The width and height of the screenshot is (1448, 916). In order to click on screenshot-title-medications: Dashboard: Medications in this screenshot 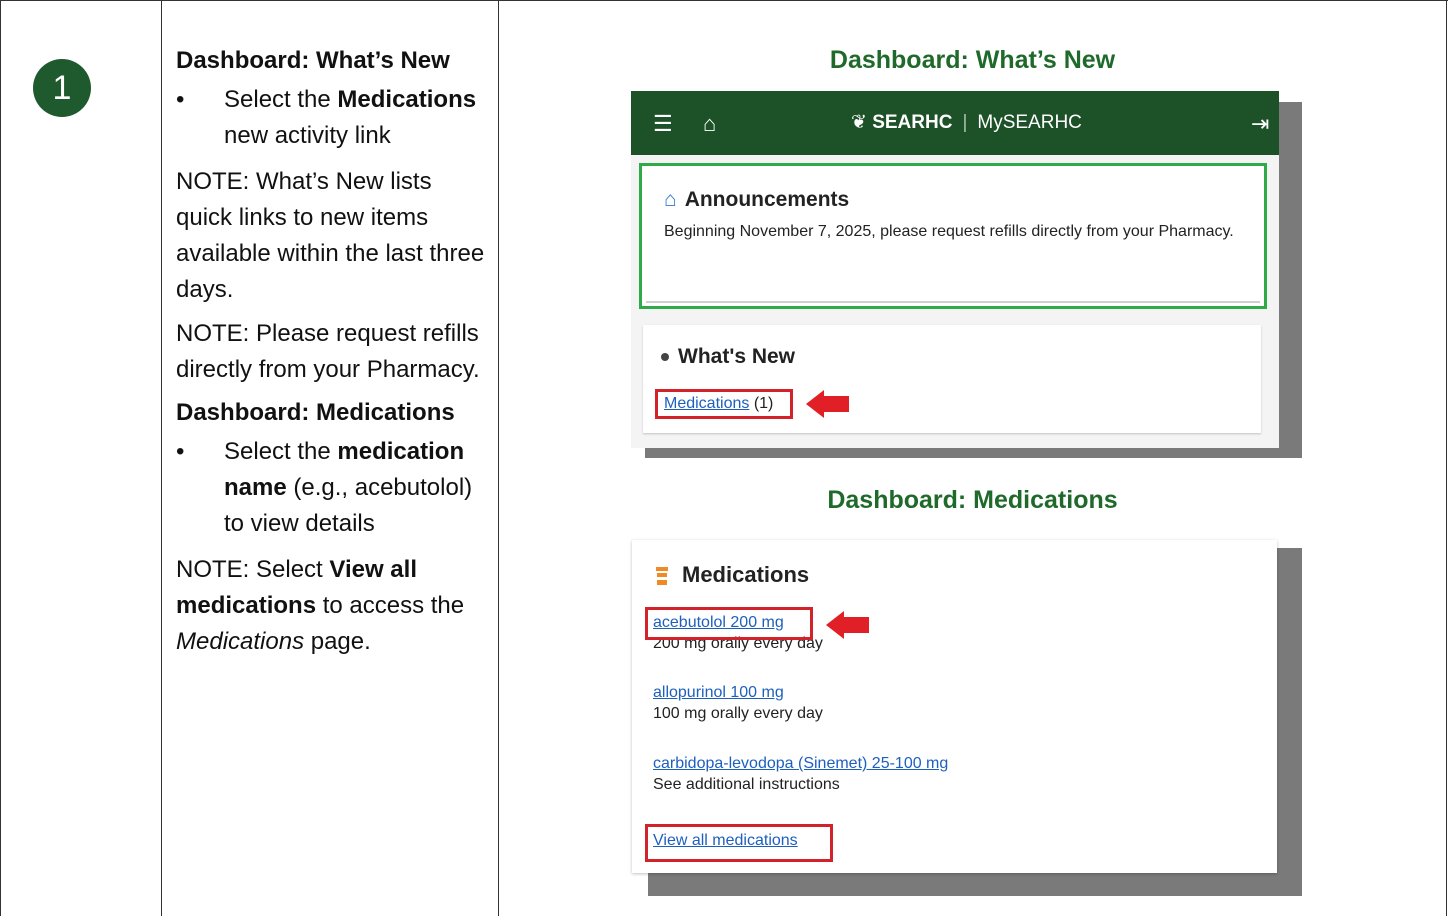, I will do `click(972, 500)`.